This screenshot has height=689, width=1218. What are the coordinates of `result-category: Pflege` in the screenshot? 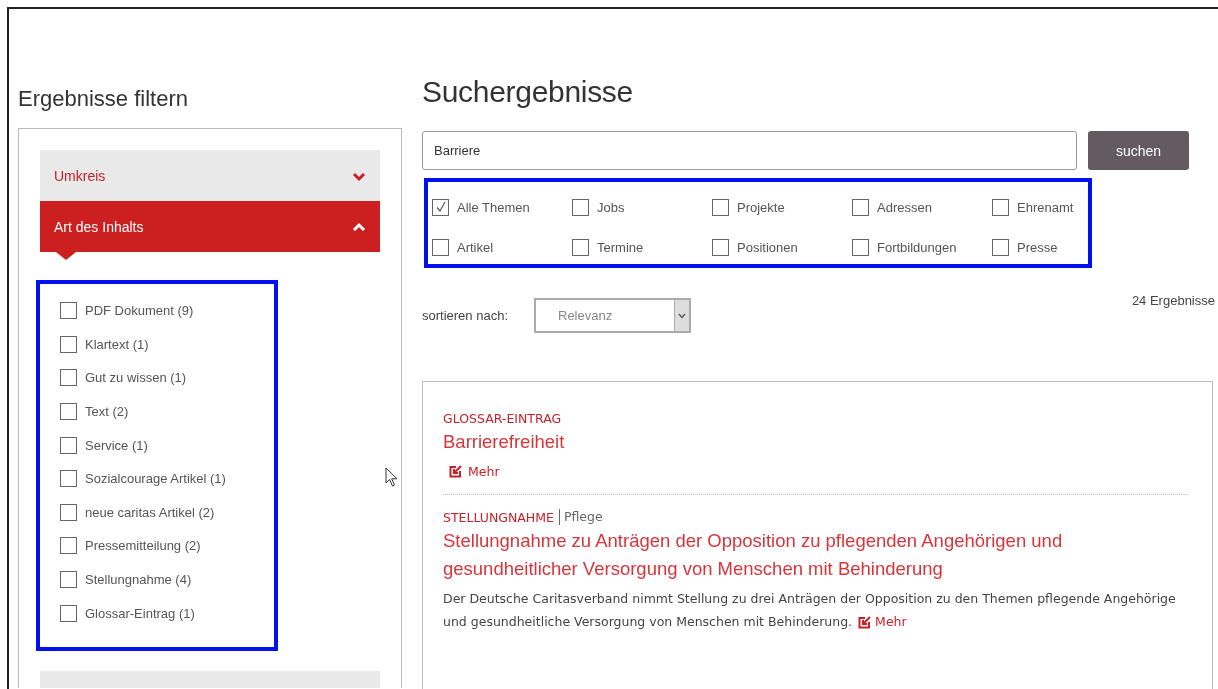 It's located at (580, 517).